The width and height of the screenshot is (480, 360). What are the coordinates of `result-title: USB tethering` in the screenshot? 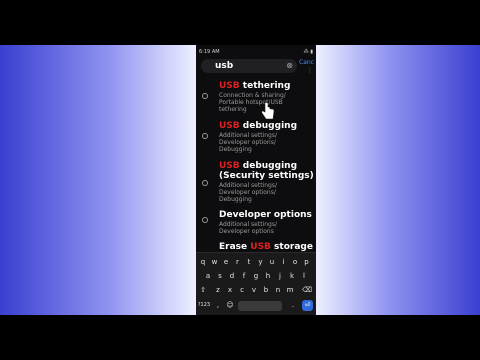 It's located at (255, 86).